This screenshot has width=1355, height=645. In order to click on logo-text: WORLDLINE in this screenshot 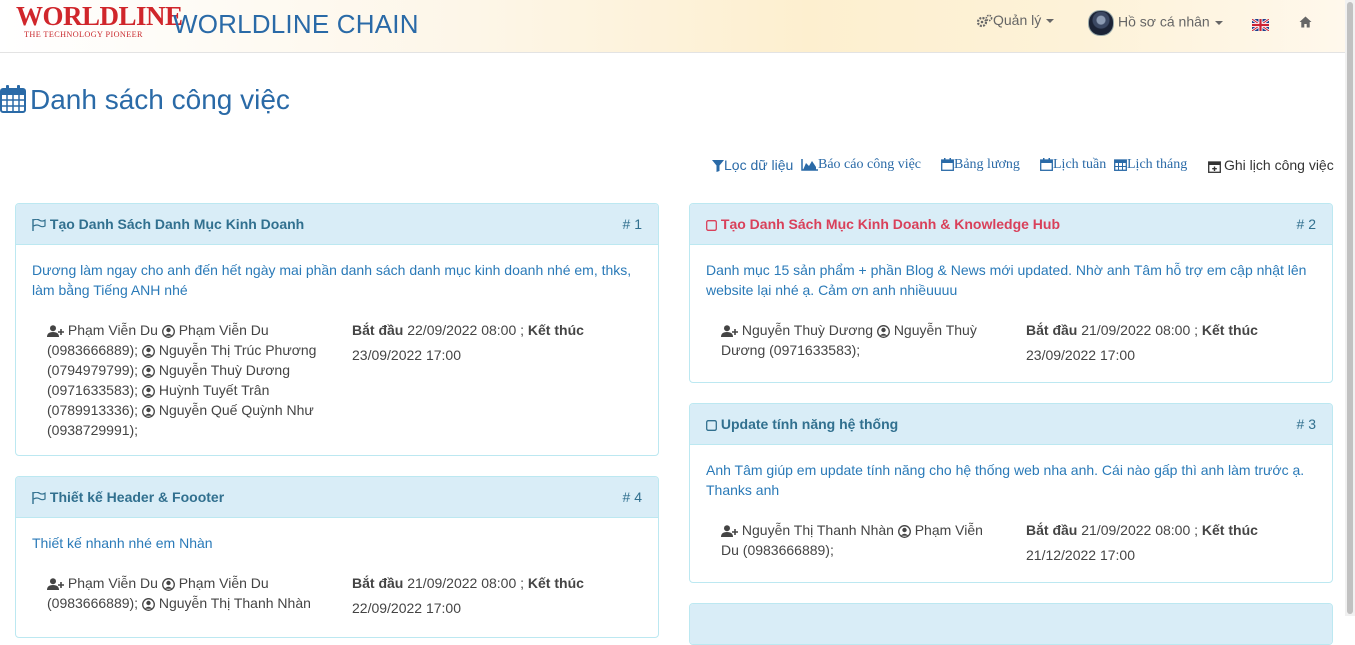, I will do `click(99, 16)`.